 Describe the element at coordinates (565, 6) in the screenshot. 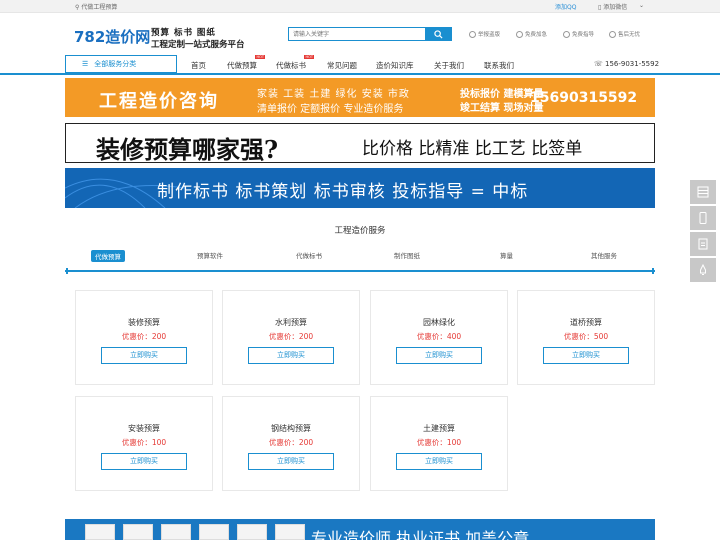

I see `add-qq-link: 添加QQ` at that location.